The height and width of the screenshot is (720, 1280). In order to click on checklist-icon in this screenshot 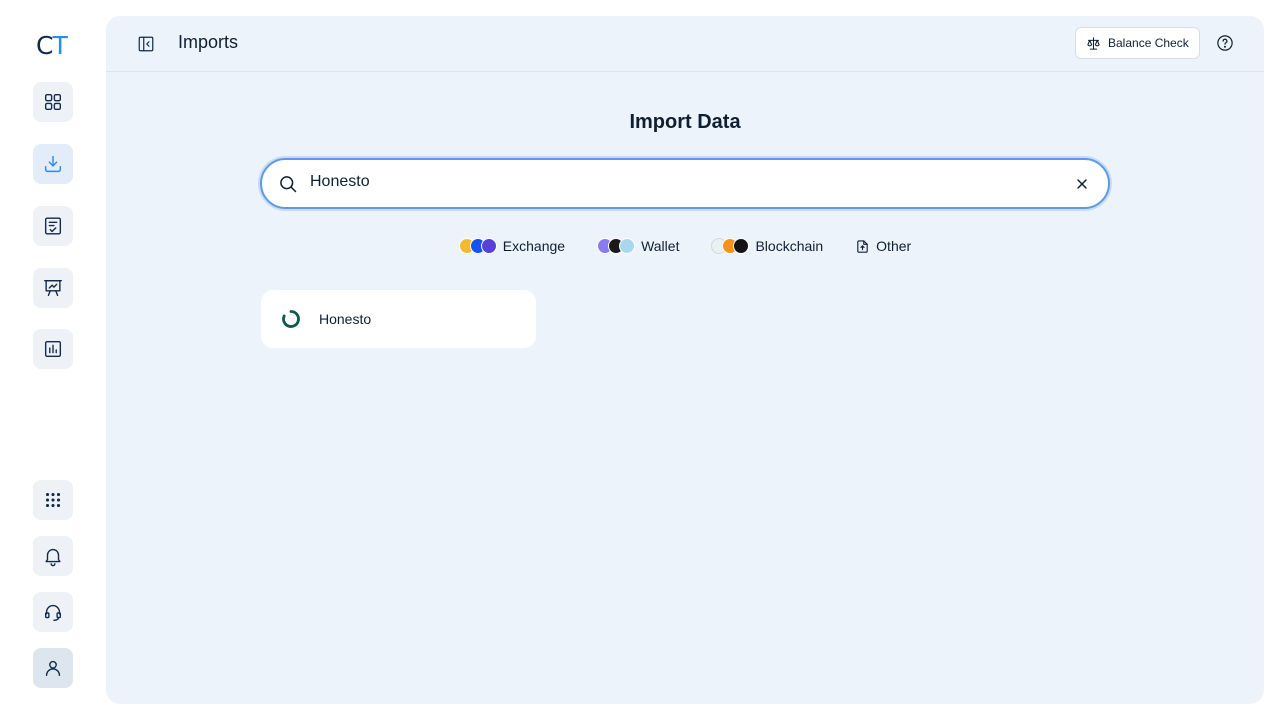, I will do `click(53, 226)`.